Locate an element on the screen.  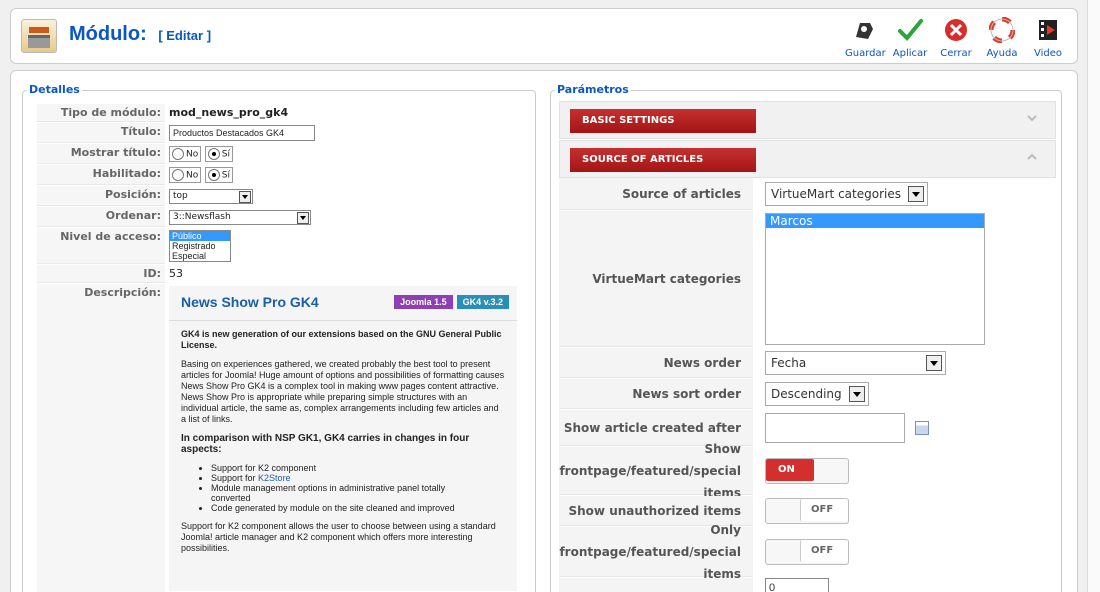
edit-label: [ Editar ] is located at coordinates (185, 35).